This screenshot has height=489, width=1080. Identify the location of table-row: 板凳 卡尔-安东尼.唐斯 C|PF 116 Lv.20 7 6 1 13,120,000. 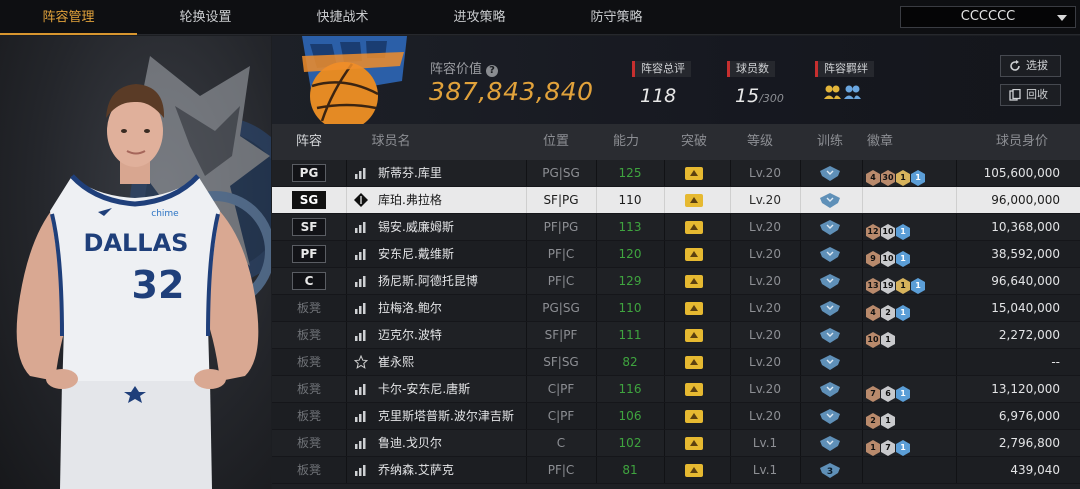
(676, 389).